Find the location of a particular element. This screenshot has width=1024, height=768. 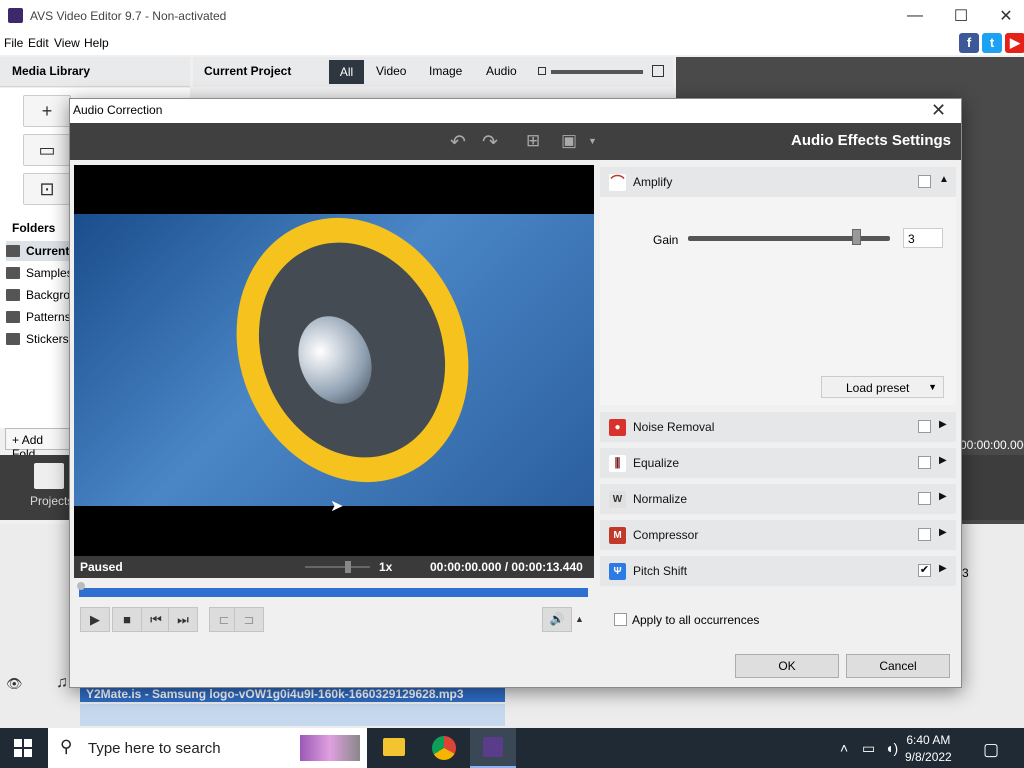

capture-screen-icon: ⊡ is located at coordinates (47, 189).